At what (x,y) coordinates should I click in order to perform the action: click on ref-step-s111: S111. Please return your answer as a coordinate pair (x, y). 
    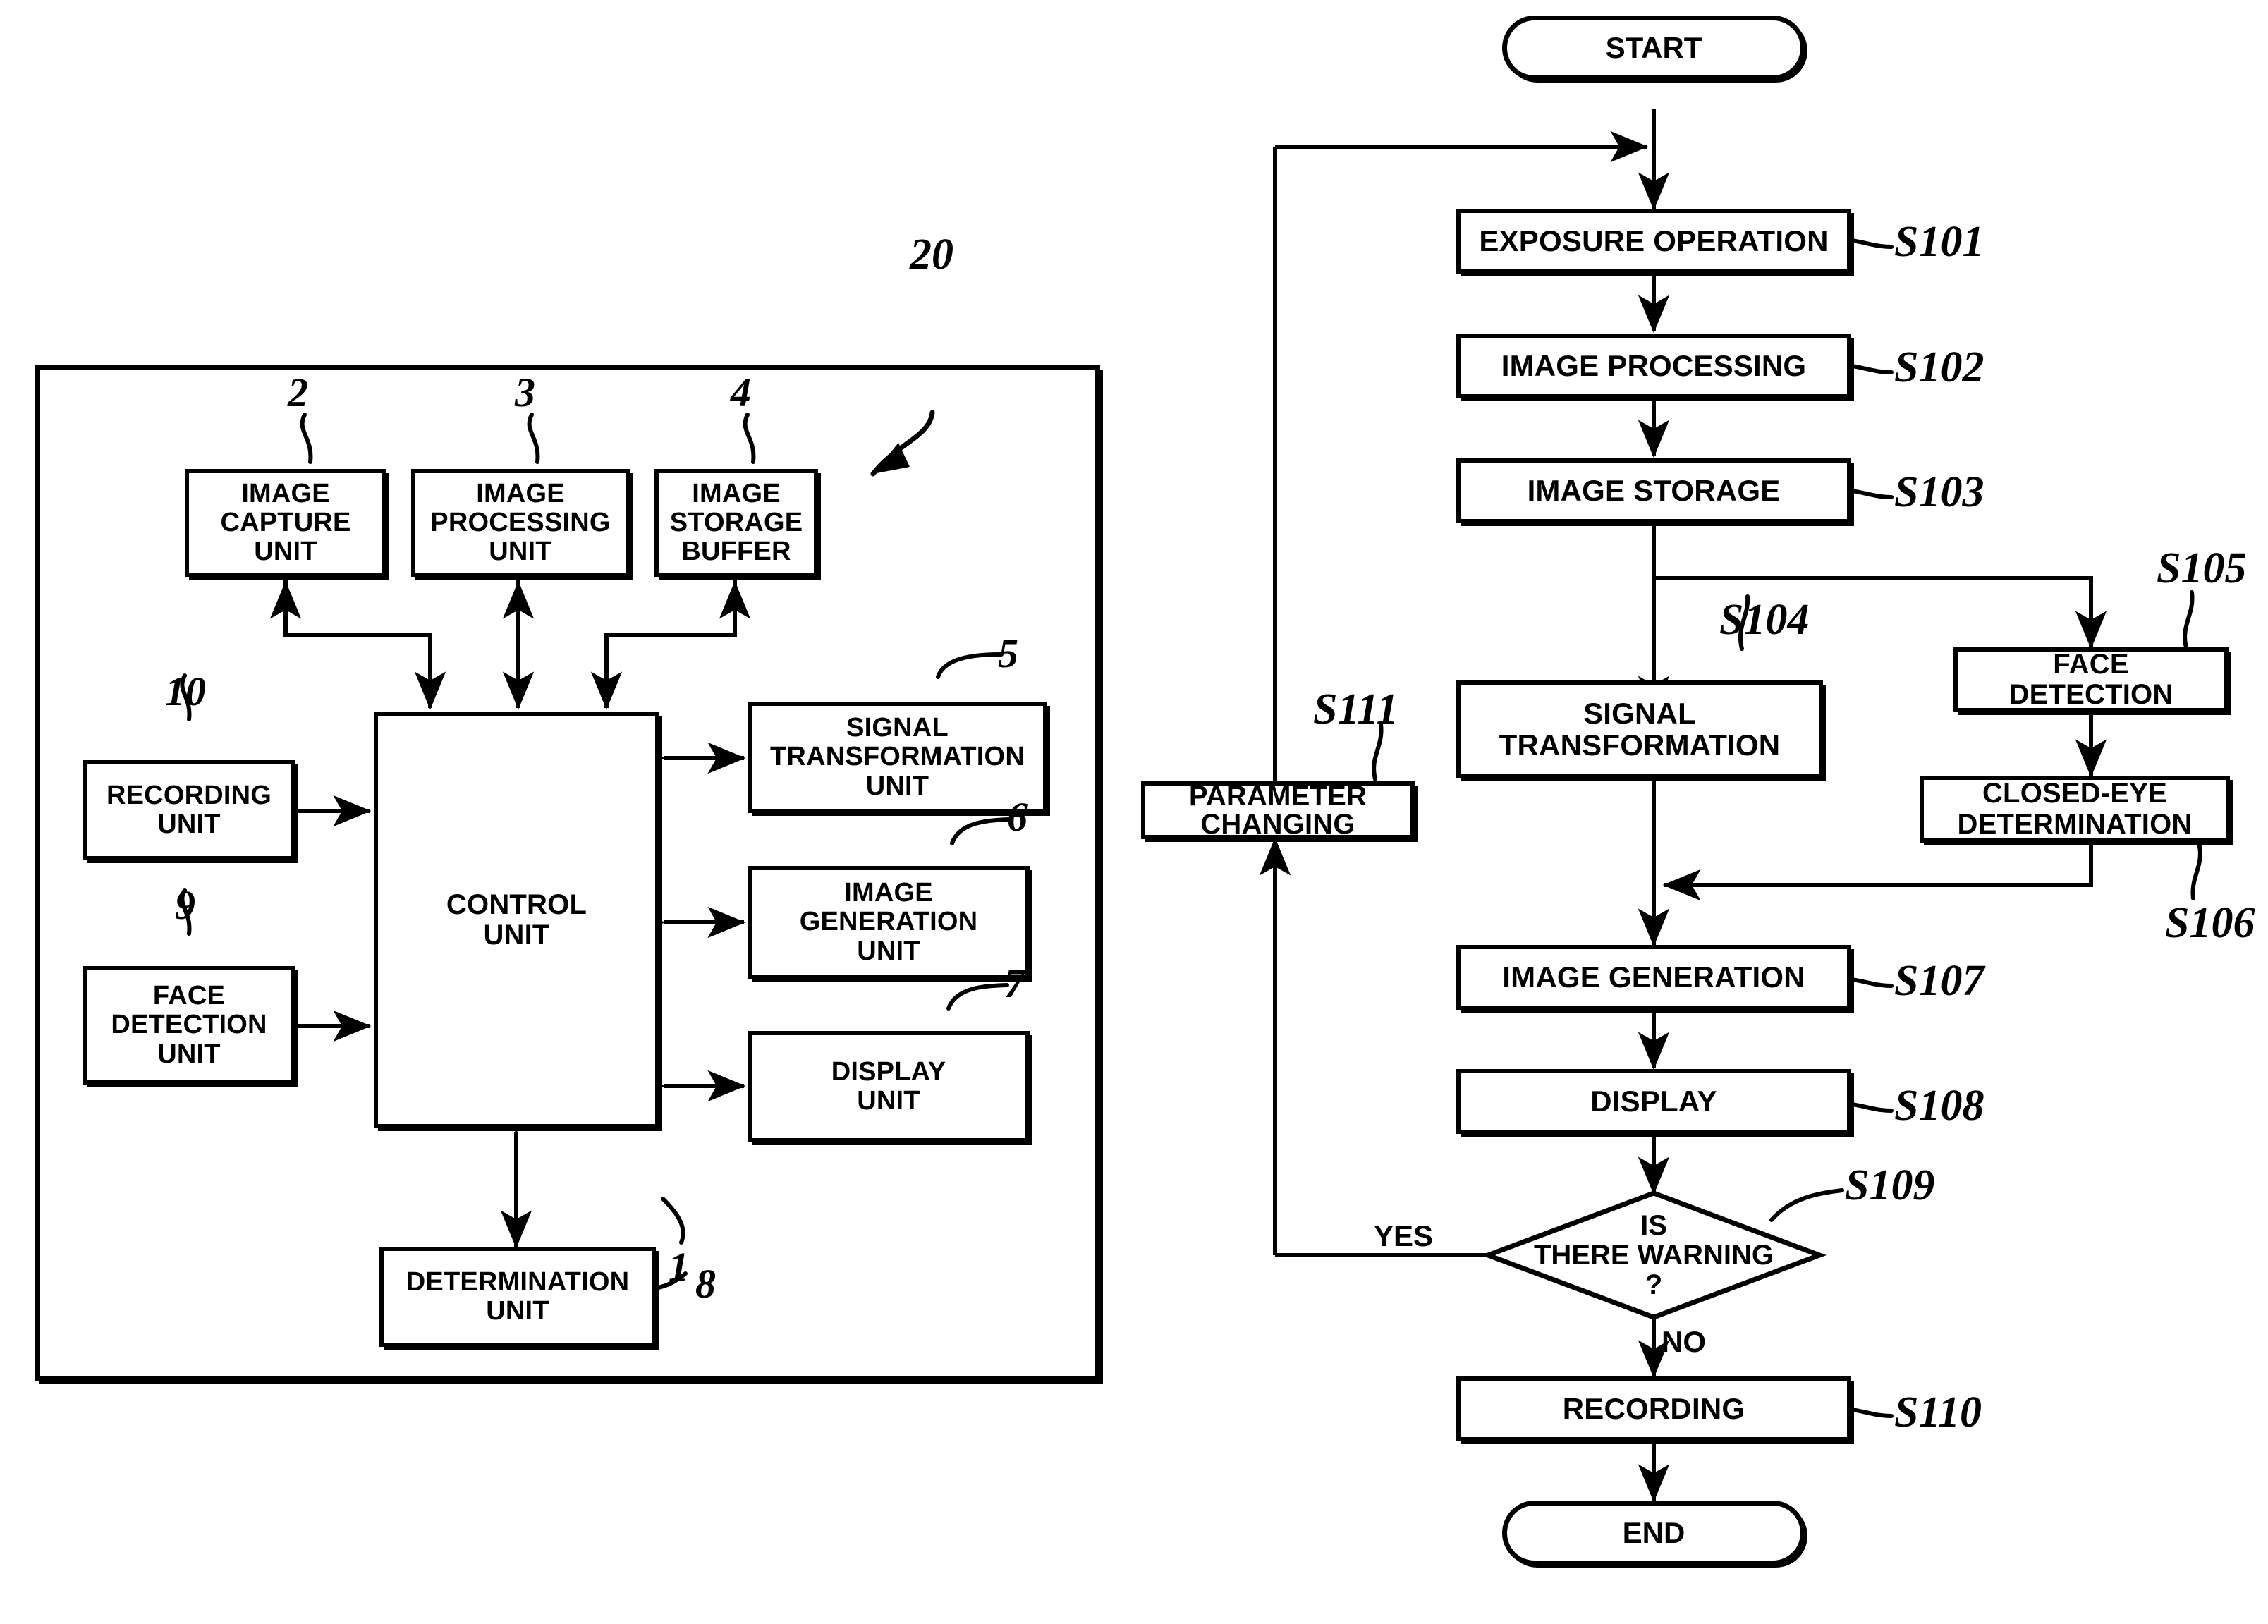
    Looking at the image, I should click on (1355, 709).